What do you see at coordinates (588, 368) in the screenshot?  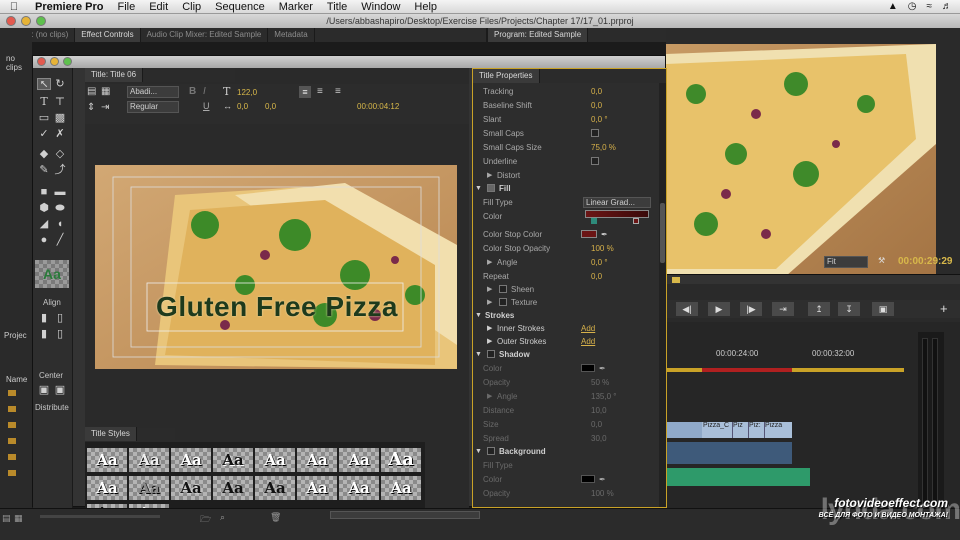 I see `shadow-color-swatch` at bounding box center [588, 368].